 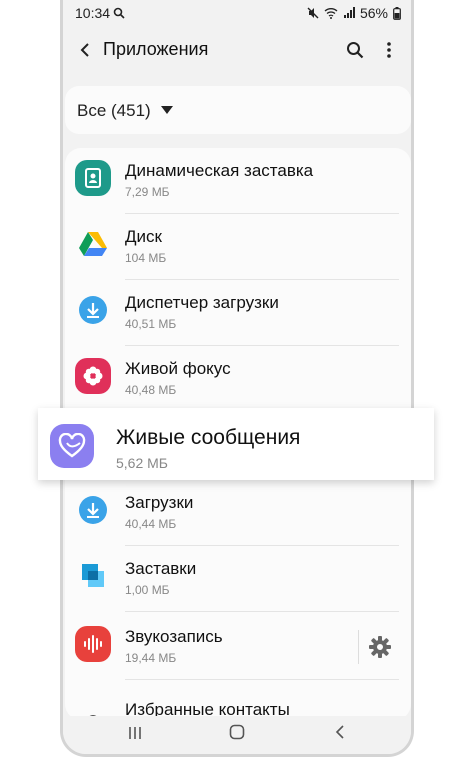 I want to click on nav-back-button, so click(x=340, y=734).